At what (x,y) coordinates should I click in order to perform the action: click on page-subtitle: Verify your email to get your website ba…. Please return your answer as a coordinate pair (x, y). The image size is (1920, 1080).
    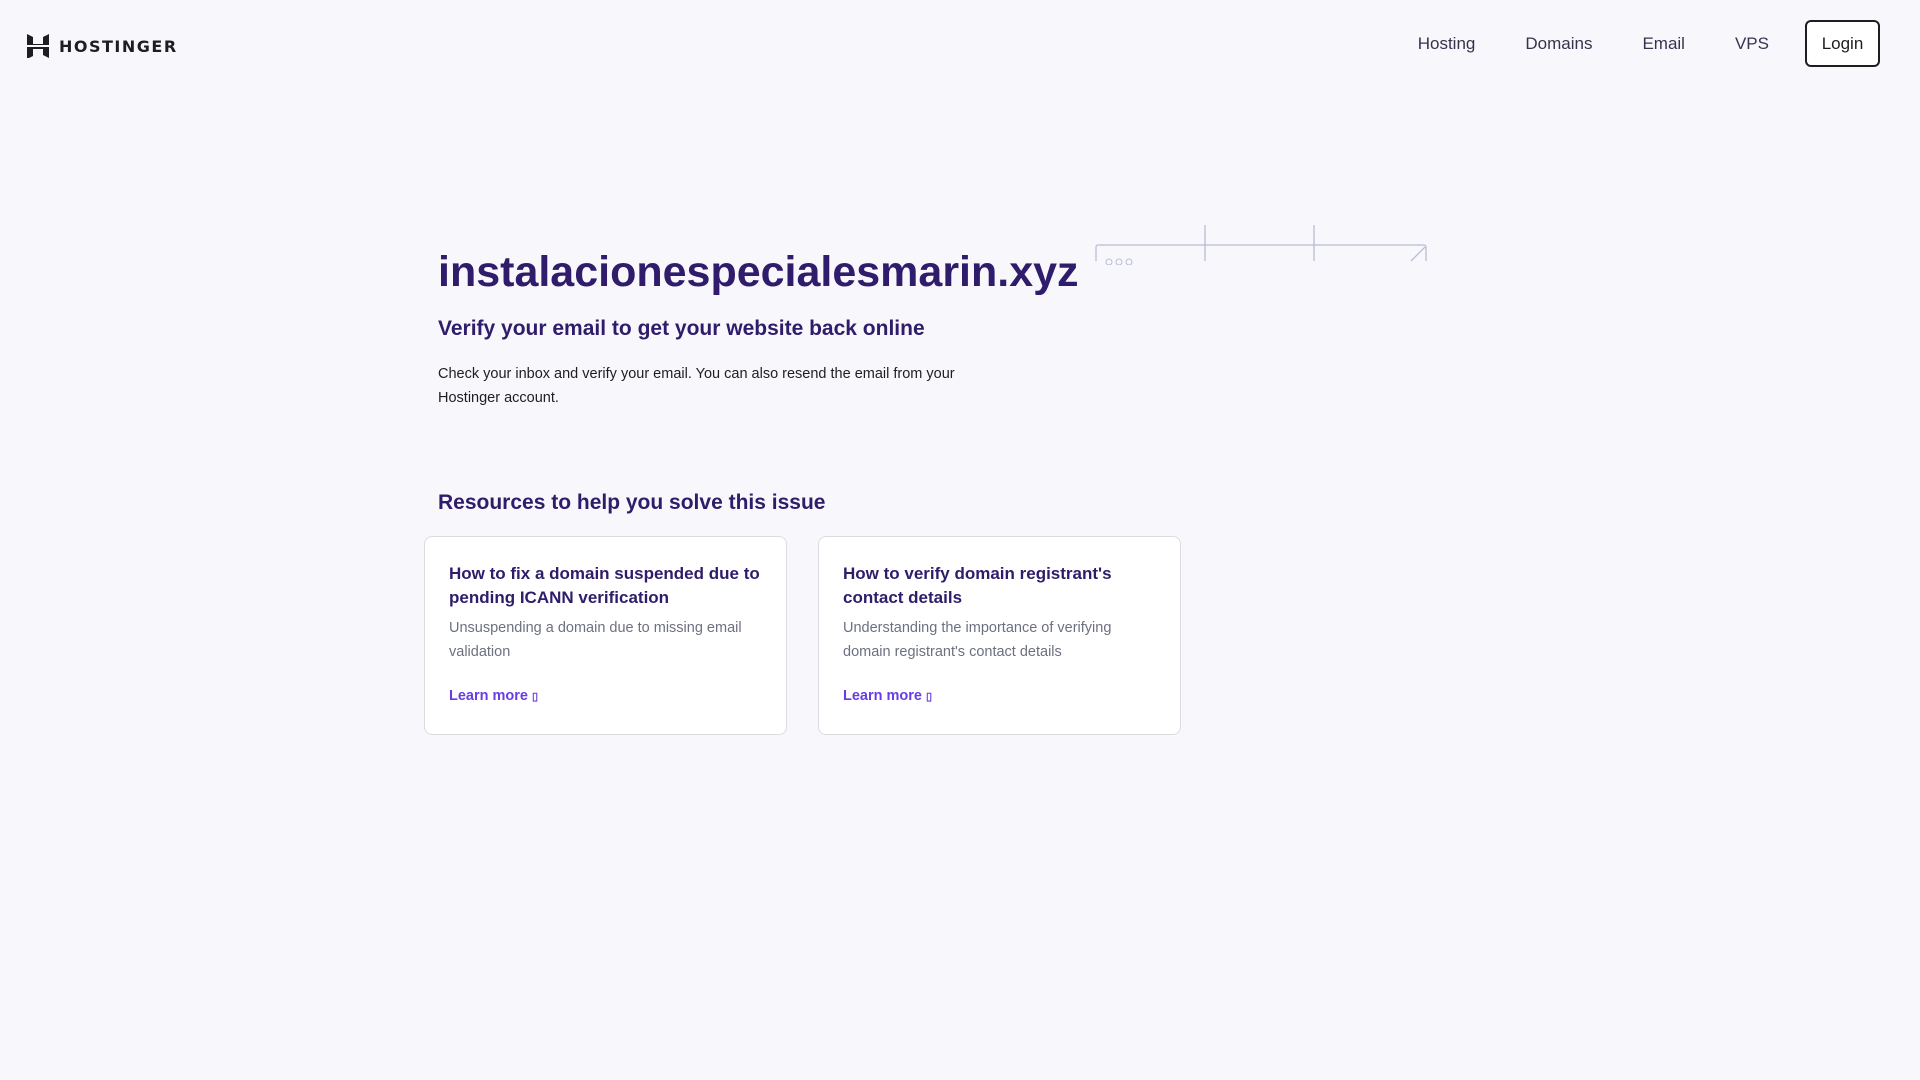
    Looking at the image, I should click on (681, 328).